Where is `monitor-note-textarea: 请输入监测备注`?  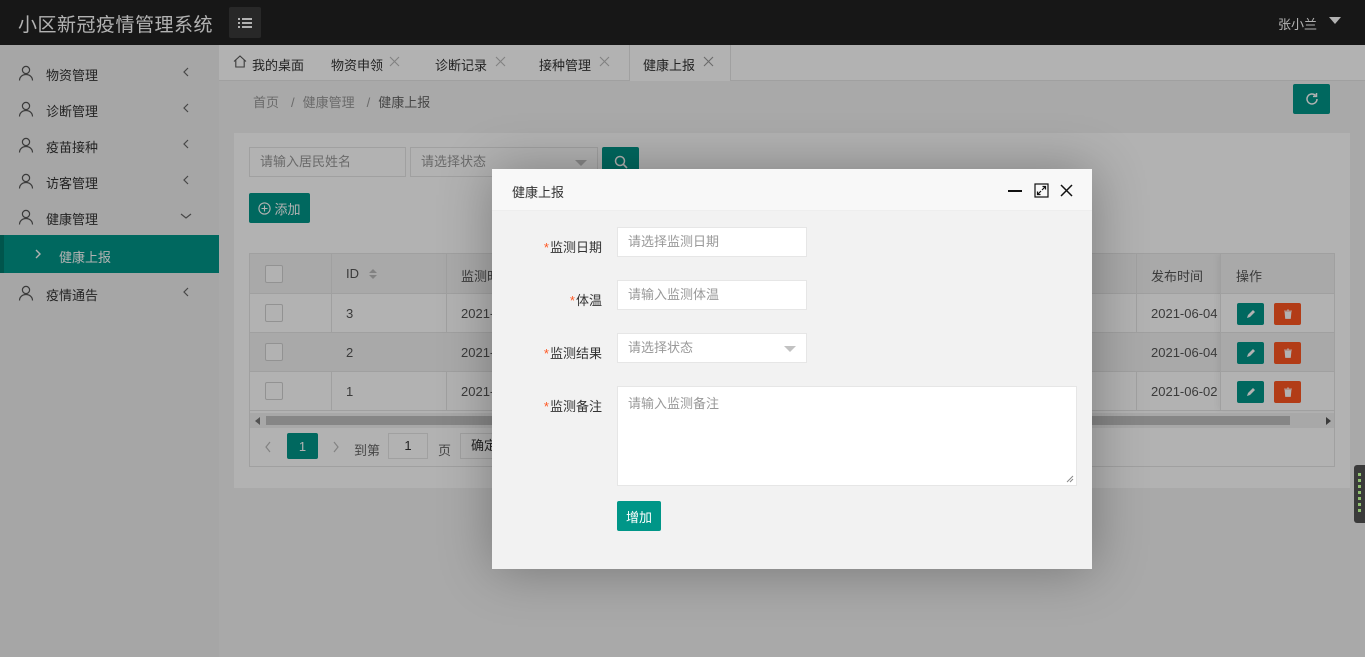 monitor-note-textarea: 请输入监测备注 is located at coordinates (847, 436).